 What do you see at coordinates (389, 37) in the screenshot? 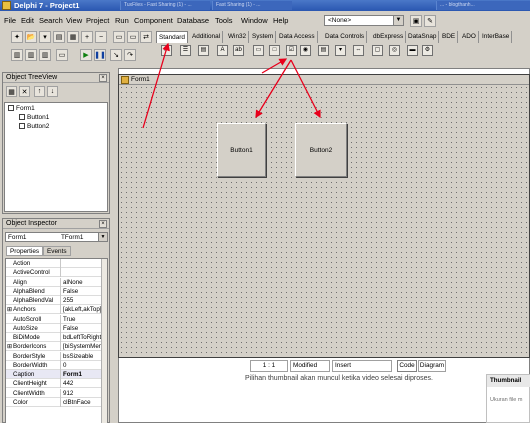
I see `tab-dbexpress: dbExpress` at bounding box center [389, 37].